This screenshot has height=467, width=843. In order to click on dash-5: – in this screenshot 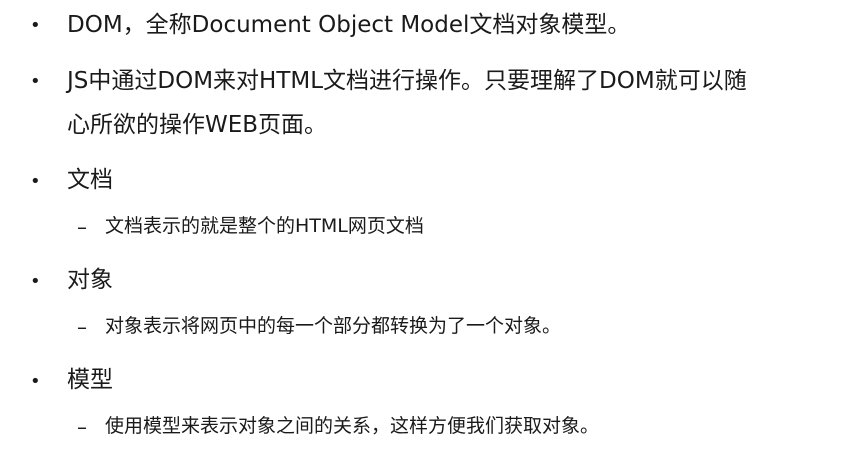, I will do `click(82, 427)`.